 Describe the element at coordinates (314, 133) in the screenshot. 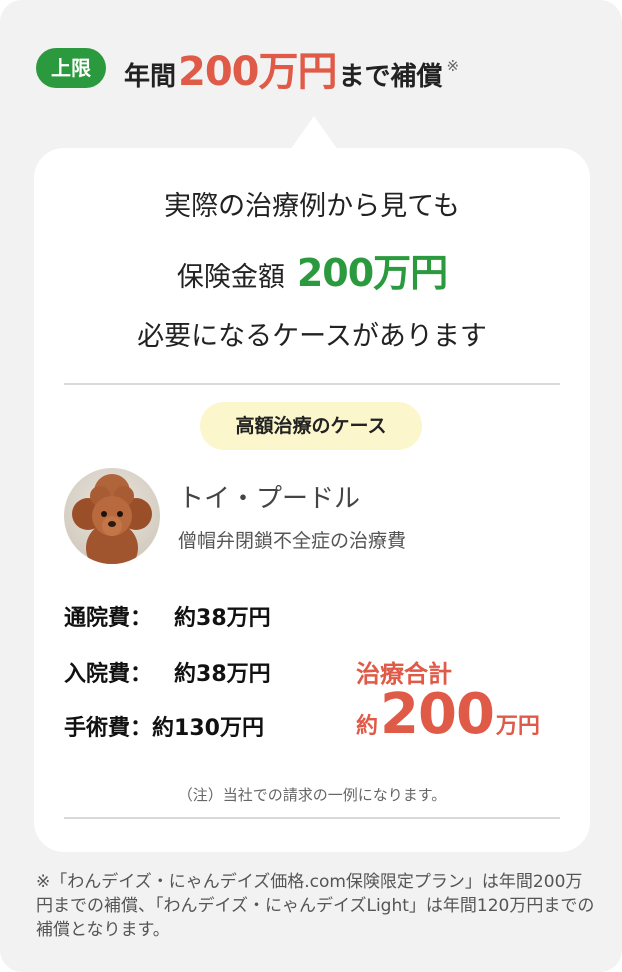

I see `bubble-pointer` at that location.